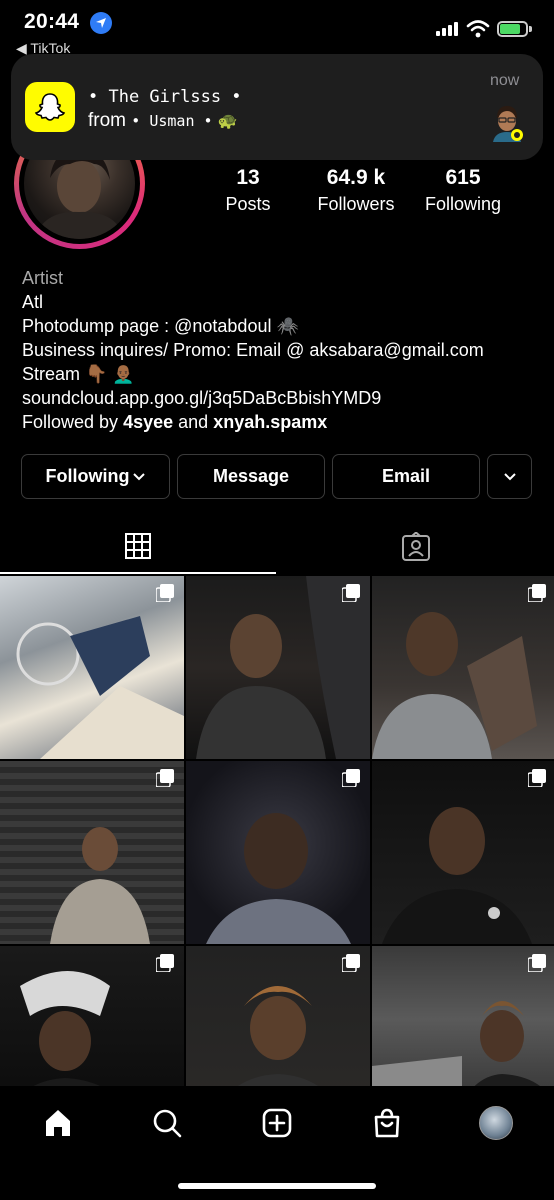 This screenshot has height=1200, width=554. Describe the element at coordinates (33, 302) in the screenshot. I see `bio-line: Atl` at that location.